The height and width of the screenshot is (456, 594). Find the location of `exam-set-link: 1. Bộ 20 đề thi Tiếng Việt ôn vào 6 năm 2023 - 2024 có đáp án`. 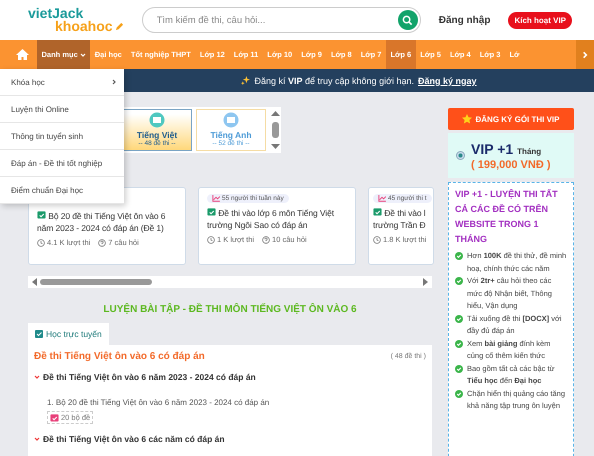

exam-set-link: 1. Bộ 20 đề thi Tiếng Việt ôn vào 6 năm 2023 - 2024 có đáp án is located at coordinates (236, 402).